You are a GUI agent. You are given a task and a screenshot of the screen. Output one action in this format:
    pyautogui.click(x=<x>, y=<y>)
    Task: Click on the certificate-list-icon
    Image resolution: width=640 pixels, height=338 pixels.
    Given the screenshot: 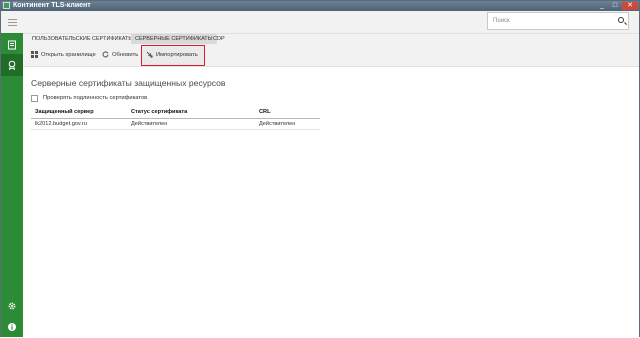 What is the action you would take?
    pyautogui.click(x=12, y=45)
    